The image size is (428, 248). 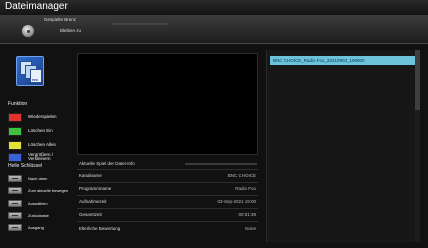 I want to click on color-action-label: Löschen Alles, so click(x=42, y=144).